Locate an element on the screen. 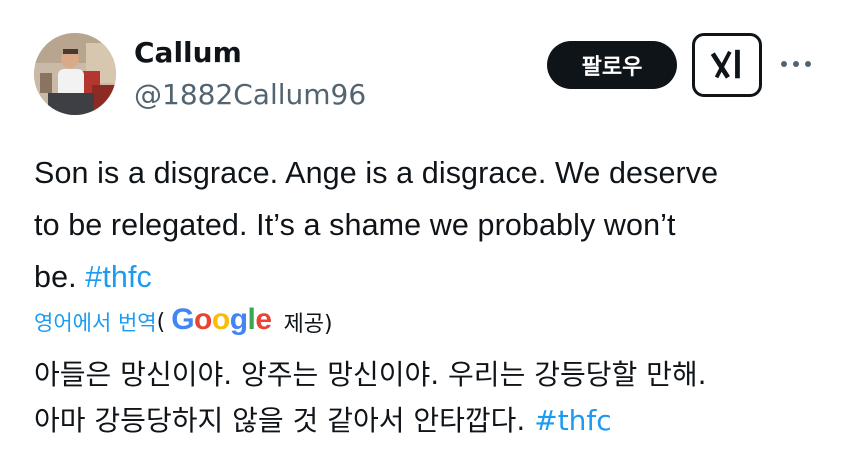 Image resolution: width=850 pixels, height=463 pixels. author-handle: @1882Callum96 is located at coordinates (250, 95).